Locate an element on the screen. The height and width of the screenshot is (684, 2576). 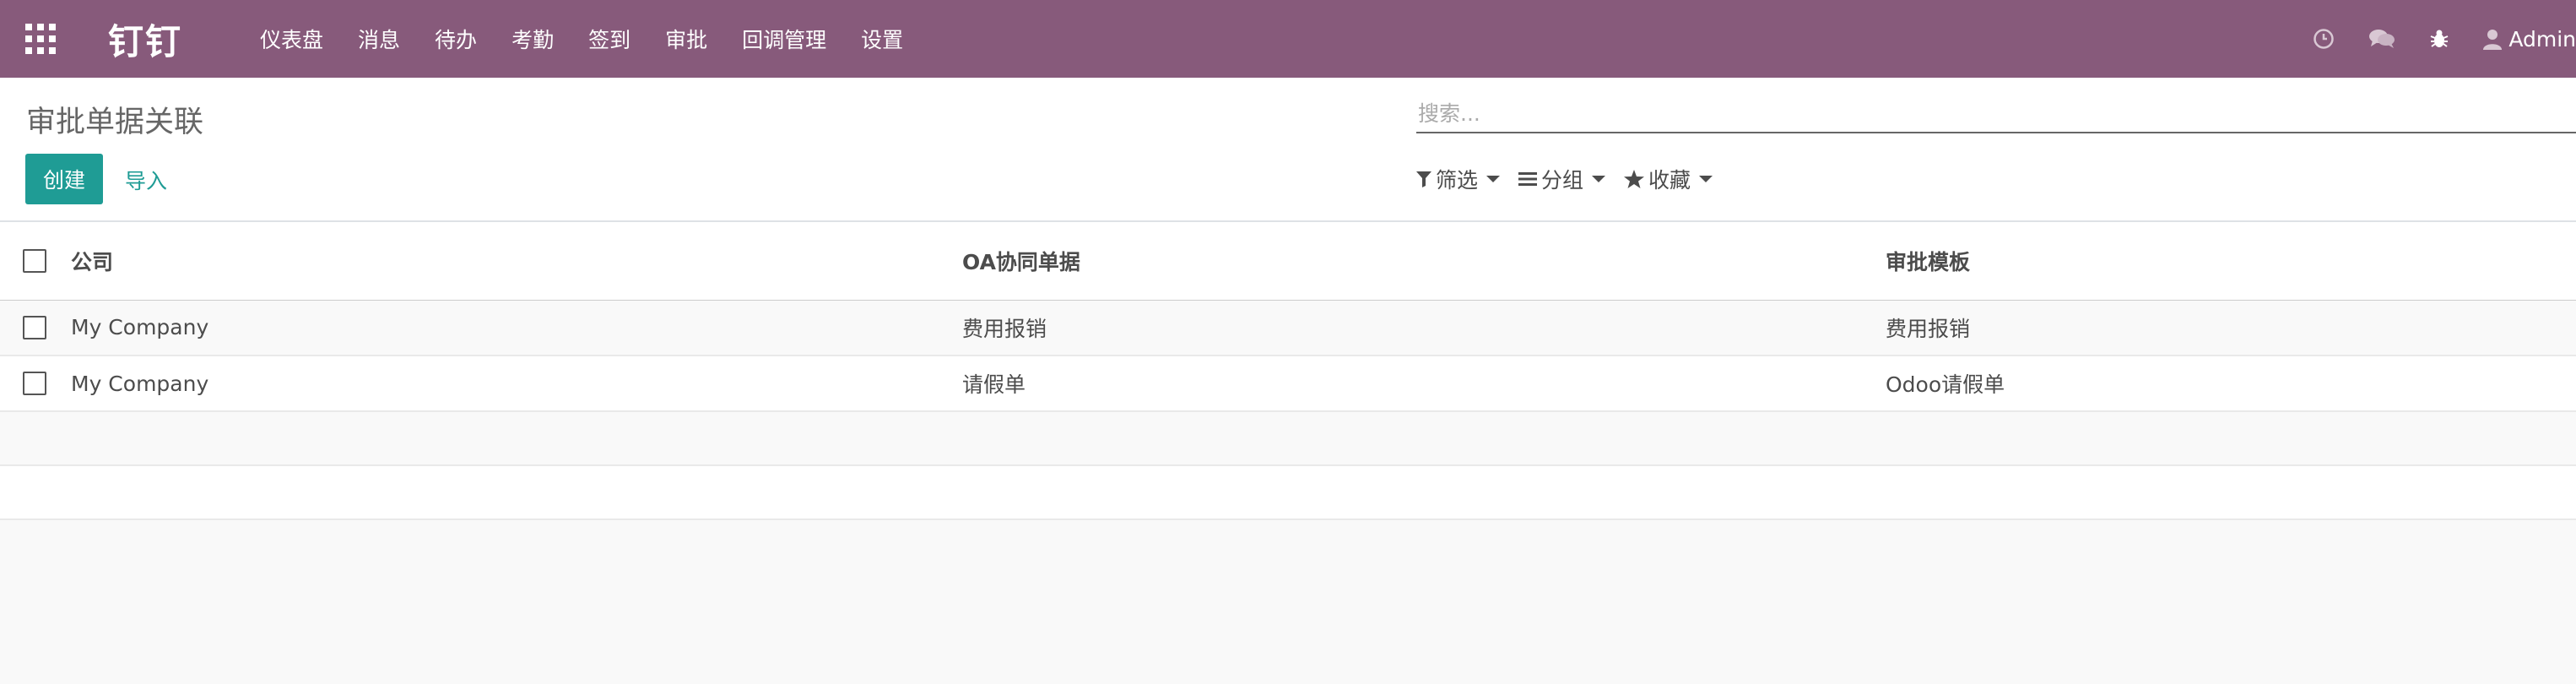
cell-approval-template: 费用报销 is located at coordinates (2231, 328).